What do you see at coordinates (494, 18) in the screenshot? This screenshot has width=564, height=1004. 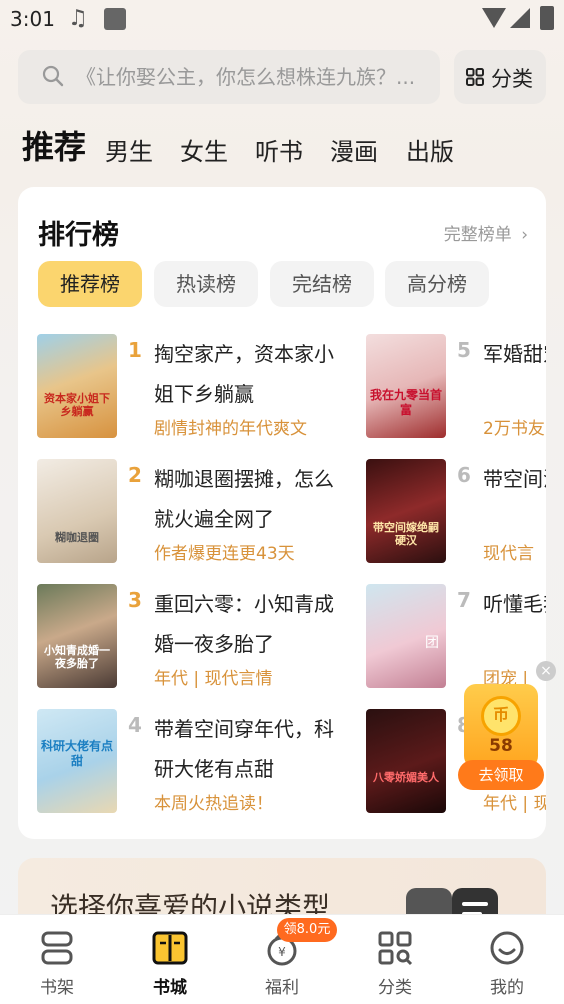 I see `wifi-icon` at bounding box center [494, 18].